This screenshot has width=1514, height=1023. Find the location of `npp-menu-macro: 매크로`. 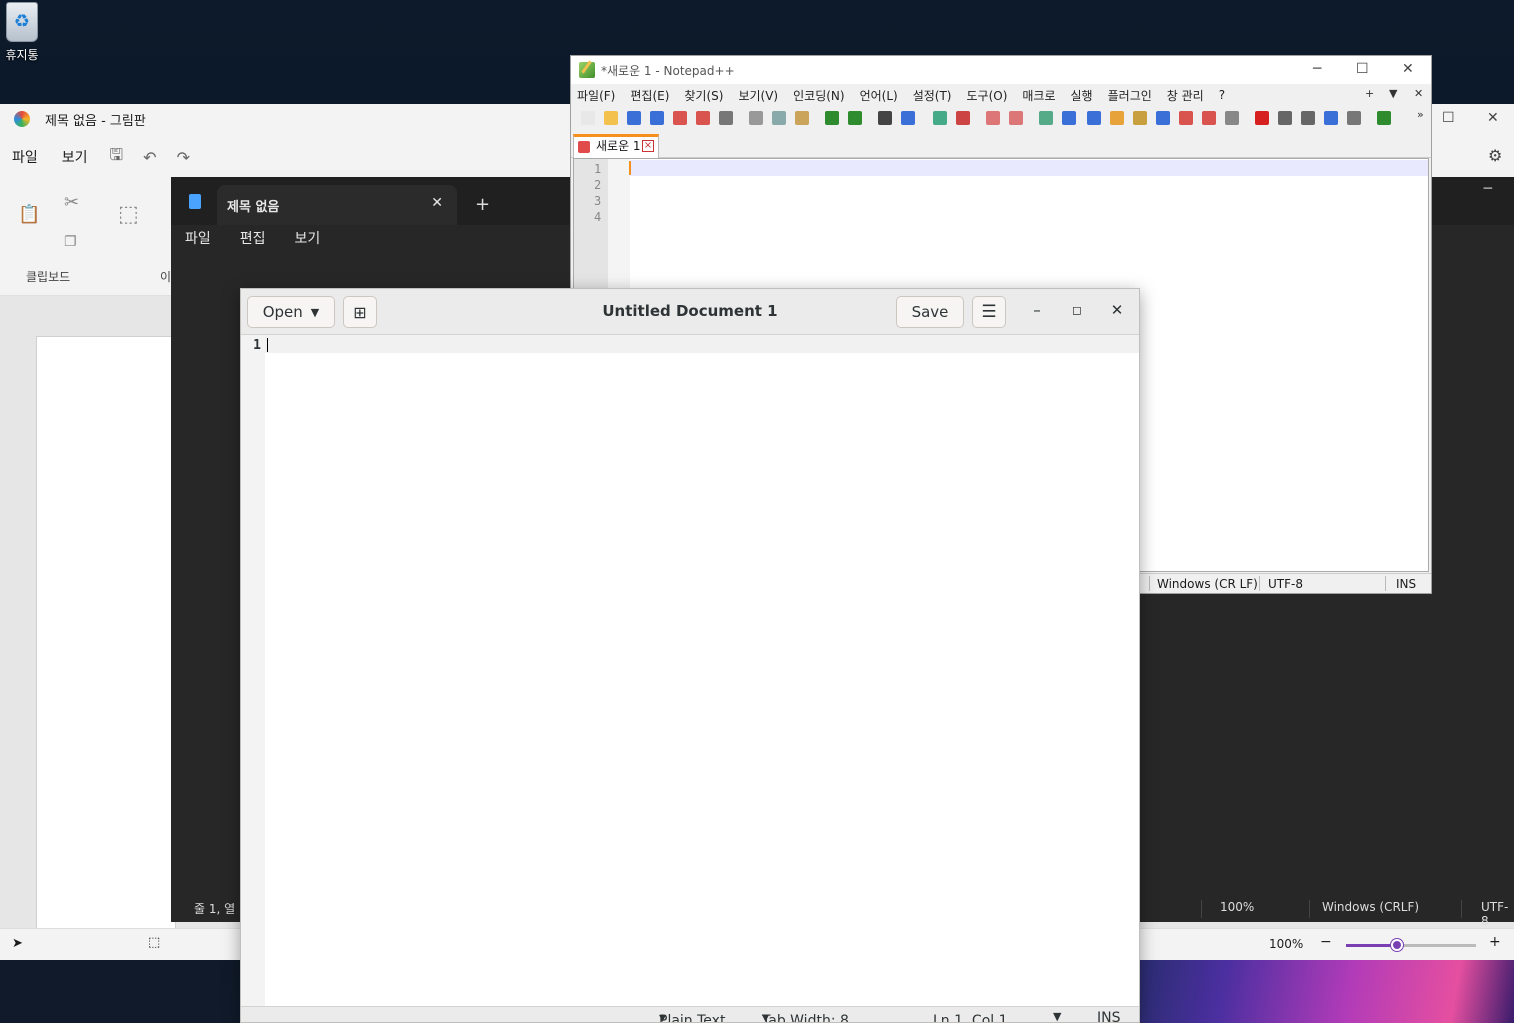

npp-menu-macro: 매크로 is located at coordinates (1038, 95).